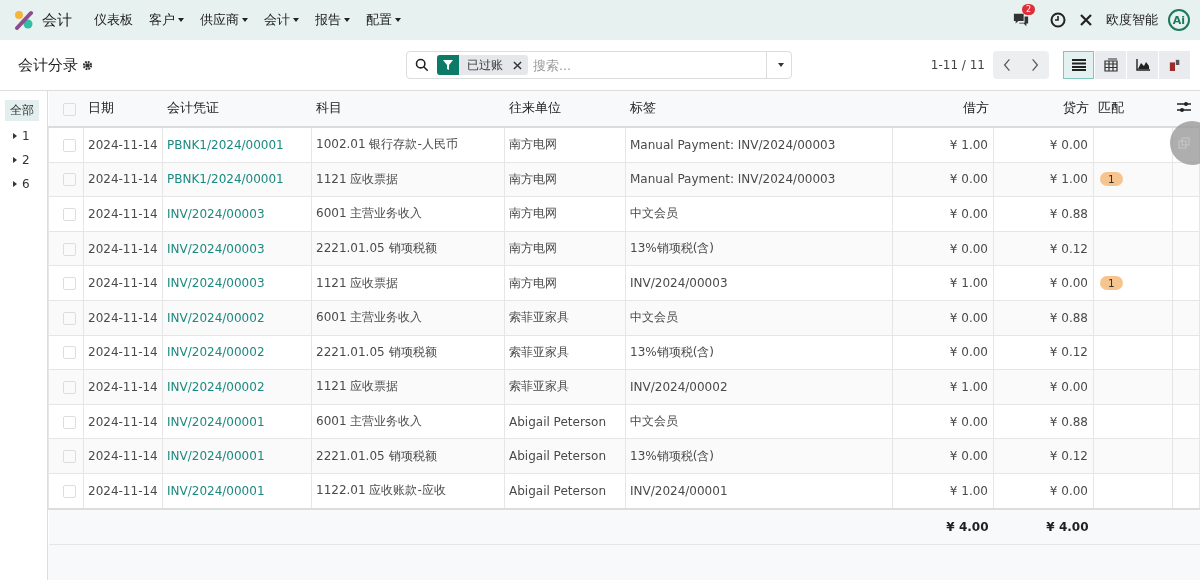 This screenshot has width=1200, height=580. I want to click on pager-value: 1-11 / 11, so click(957, 65).